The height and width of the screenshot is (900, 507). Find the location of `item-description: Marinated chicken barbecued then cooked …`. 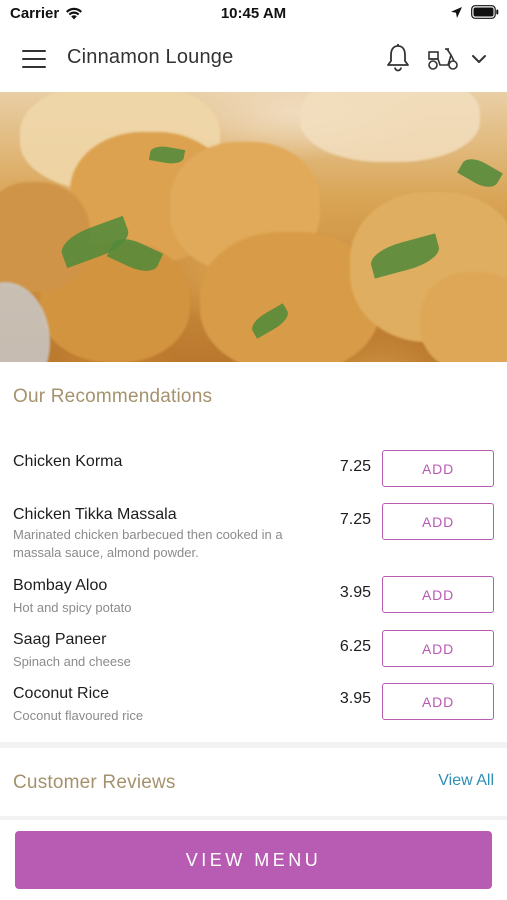

item-description: Marinated chicken barbecued then cooked … is located at coordinates (148, 543).